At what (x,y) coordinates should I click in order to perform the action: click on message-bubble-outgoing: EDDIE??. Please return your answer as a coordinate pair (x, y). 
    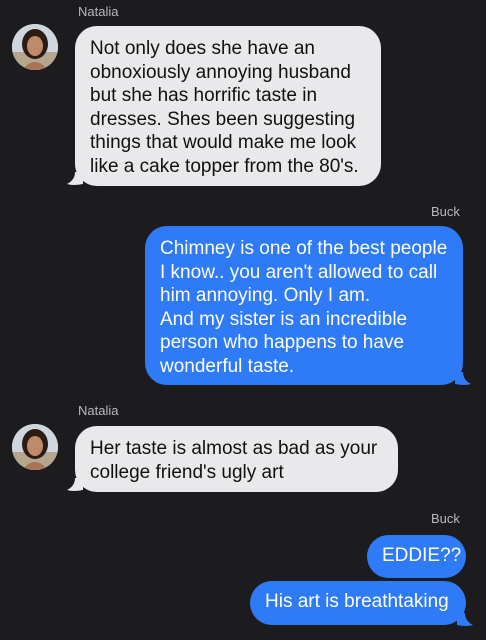
    Looking at the image, I should click on (416, 556).